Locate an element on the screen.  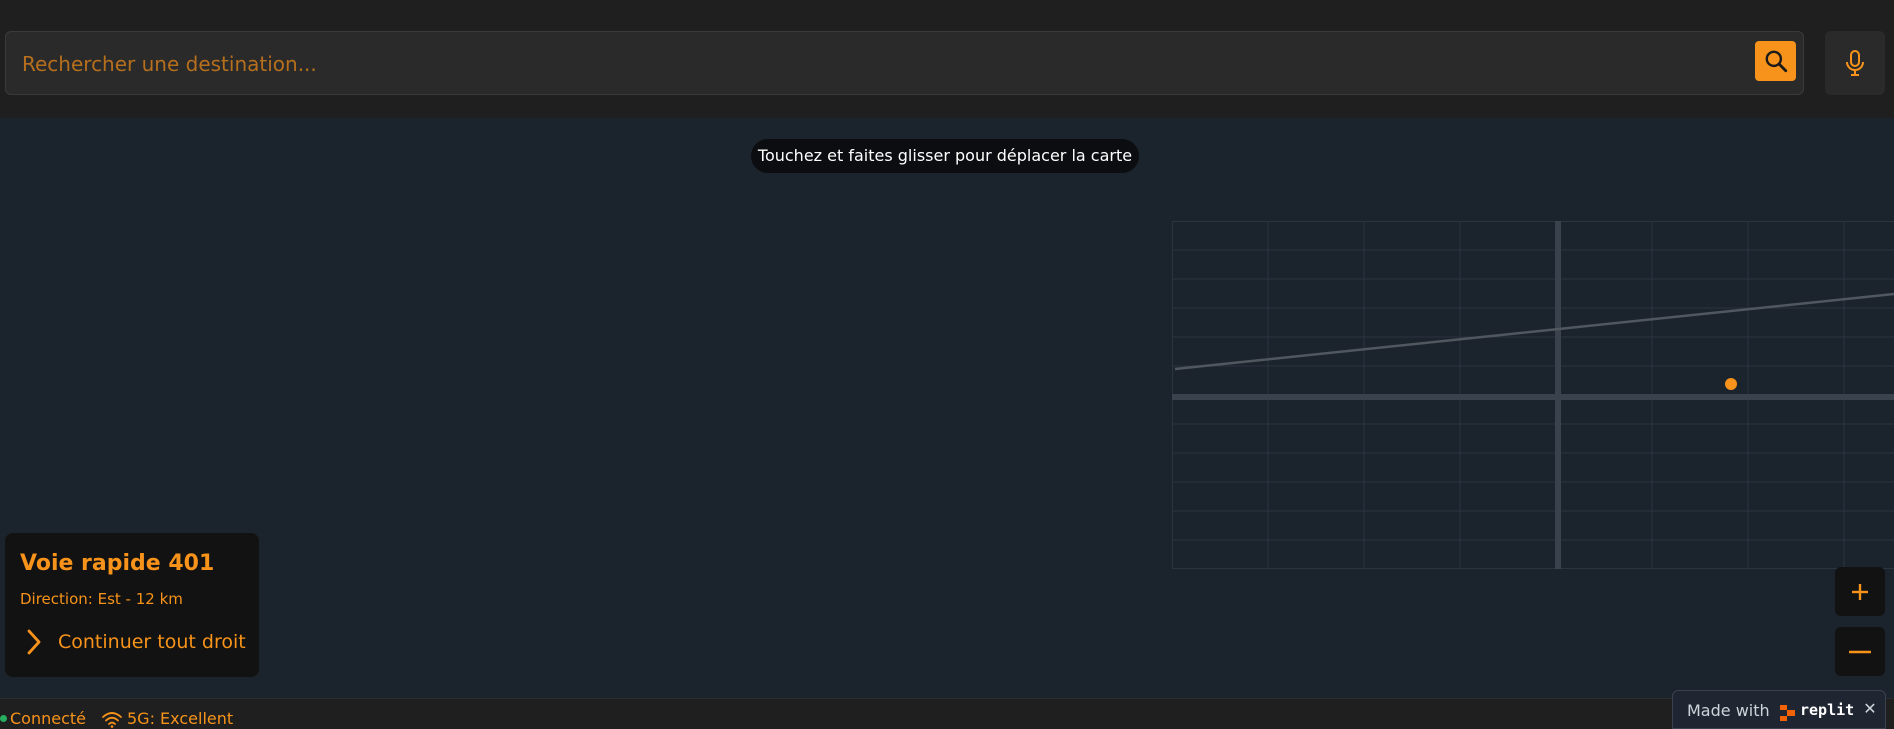
wifi-icon is located at coordinates (112, 720).